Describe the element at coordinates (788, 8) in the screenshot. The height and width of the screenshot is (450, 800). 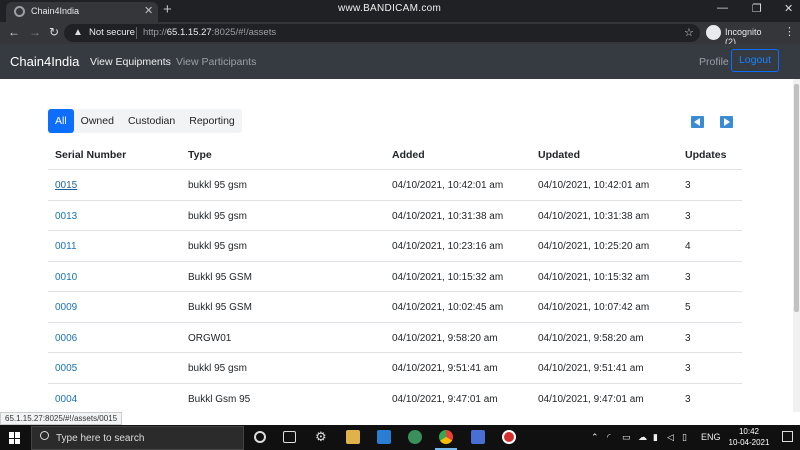
I see `window-close-icon: ✕` at that location.